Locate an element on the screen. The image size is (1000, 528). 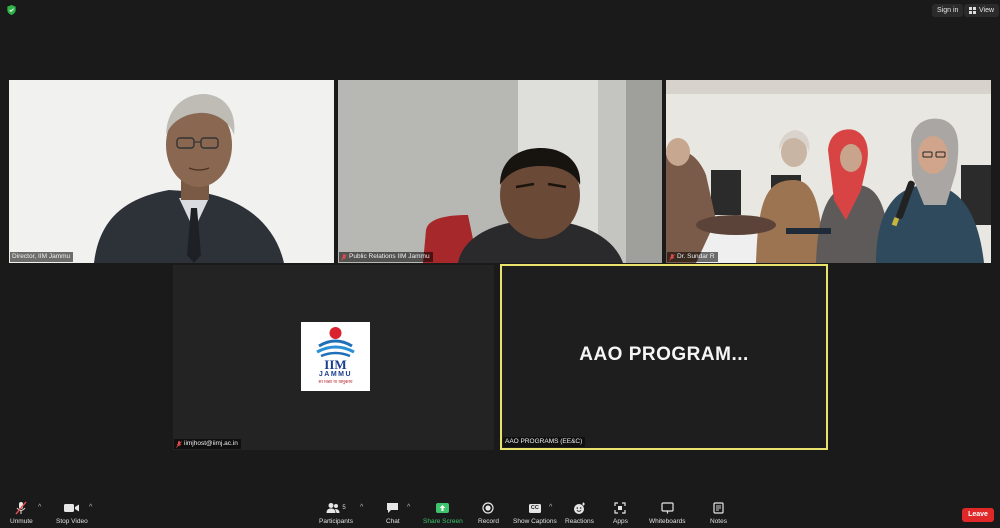
sign-in-label: Sign in is located at coordinates (948, 10).